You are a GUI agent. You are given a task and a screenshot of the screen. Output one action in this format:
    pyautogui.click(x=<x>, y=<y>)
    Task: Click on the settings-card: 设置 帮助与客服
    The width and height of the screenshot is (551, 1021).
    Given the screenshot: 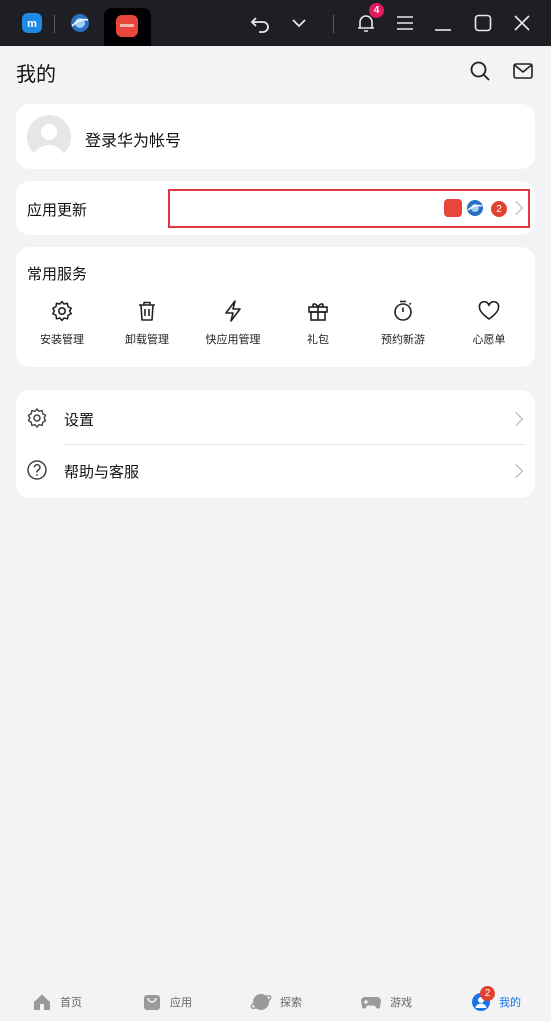 What is the action you would take?
    pyautogui.click(x=275, y=444)
    